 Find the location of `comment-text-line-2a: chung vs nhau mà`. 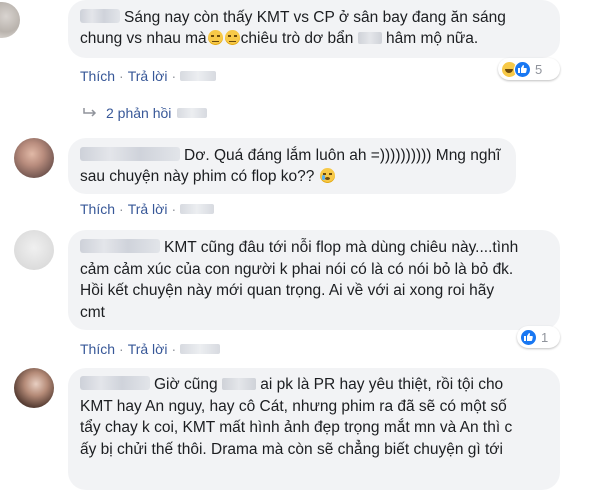

comment-text-line-2a: chung vs nhau mà is located at coordinates (143, 38).